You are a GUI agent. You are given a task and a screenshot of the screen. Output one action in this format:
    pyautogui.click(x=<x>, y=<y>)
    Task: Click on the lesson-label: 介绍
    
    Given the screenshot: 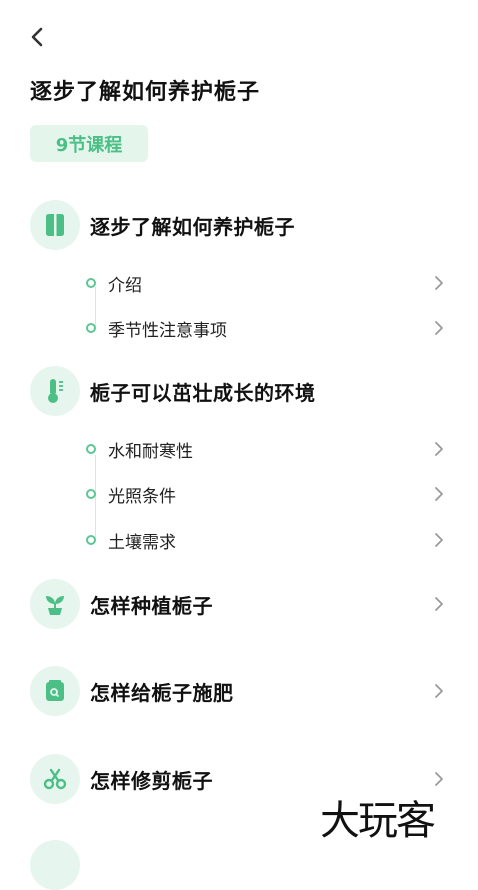 What is the action you would take?
    pyautogui.click(x=125, y=285)
    